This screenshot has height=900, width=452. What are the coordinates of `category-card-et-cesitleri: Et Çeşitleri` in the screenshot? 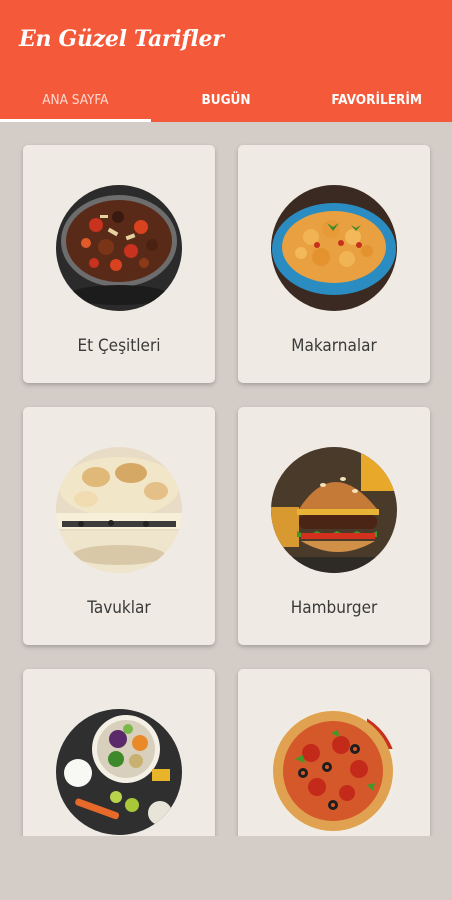 It's located at (119, 264).